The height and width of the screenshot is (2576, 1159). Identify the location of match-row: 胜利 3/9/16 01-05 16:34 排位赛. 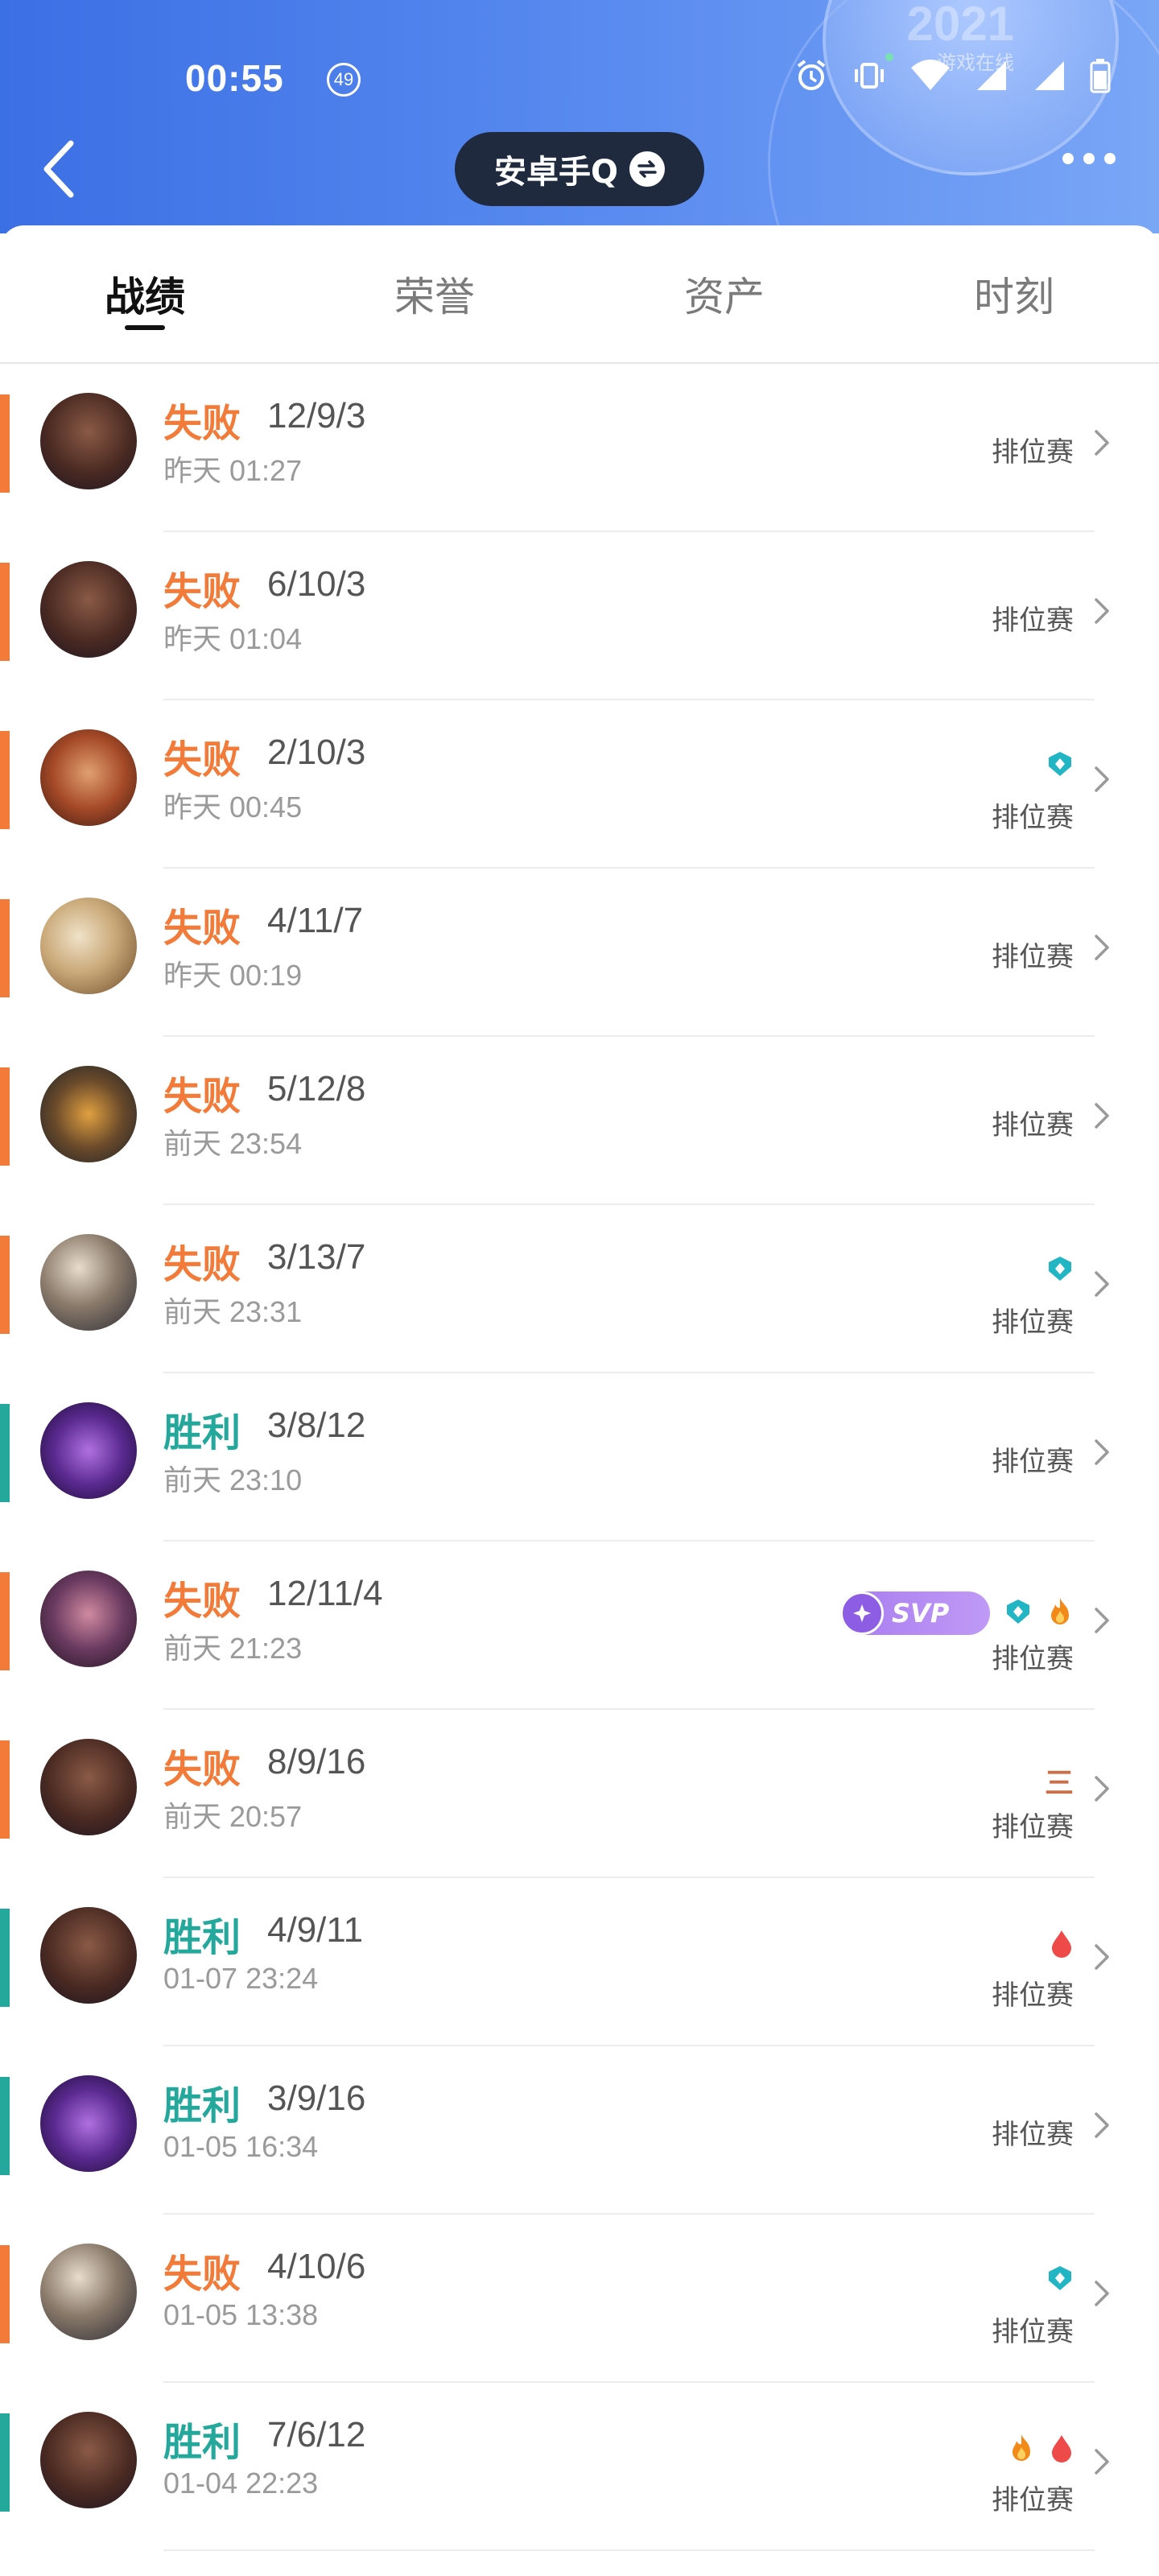
(579, 2130).